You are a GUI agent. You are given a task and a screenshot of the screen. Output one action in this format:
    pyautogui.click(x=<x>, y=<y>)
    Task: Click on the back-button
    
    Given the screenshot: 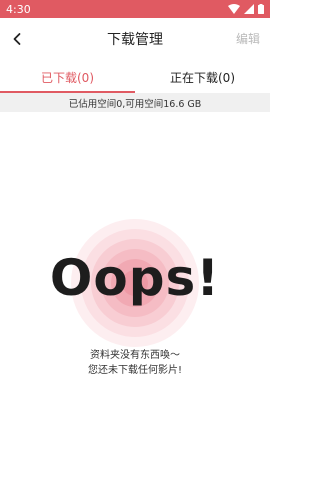 What is the action you would take?
    pyautogui.click(x=17, y=39)
    